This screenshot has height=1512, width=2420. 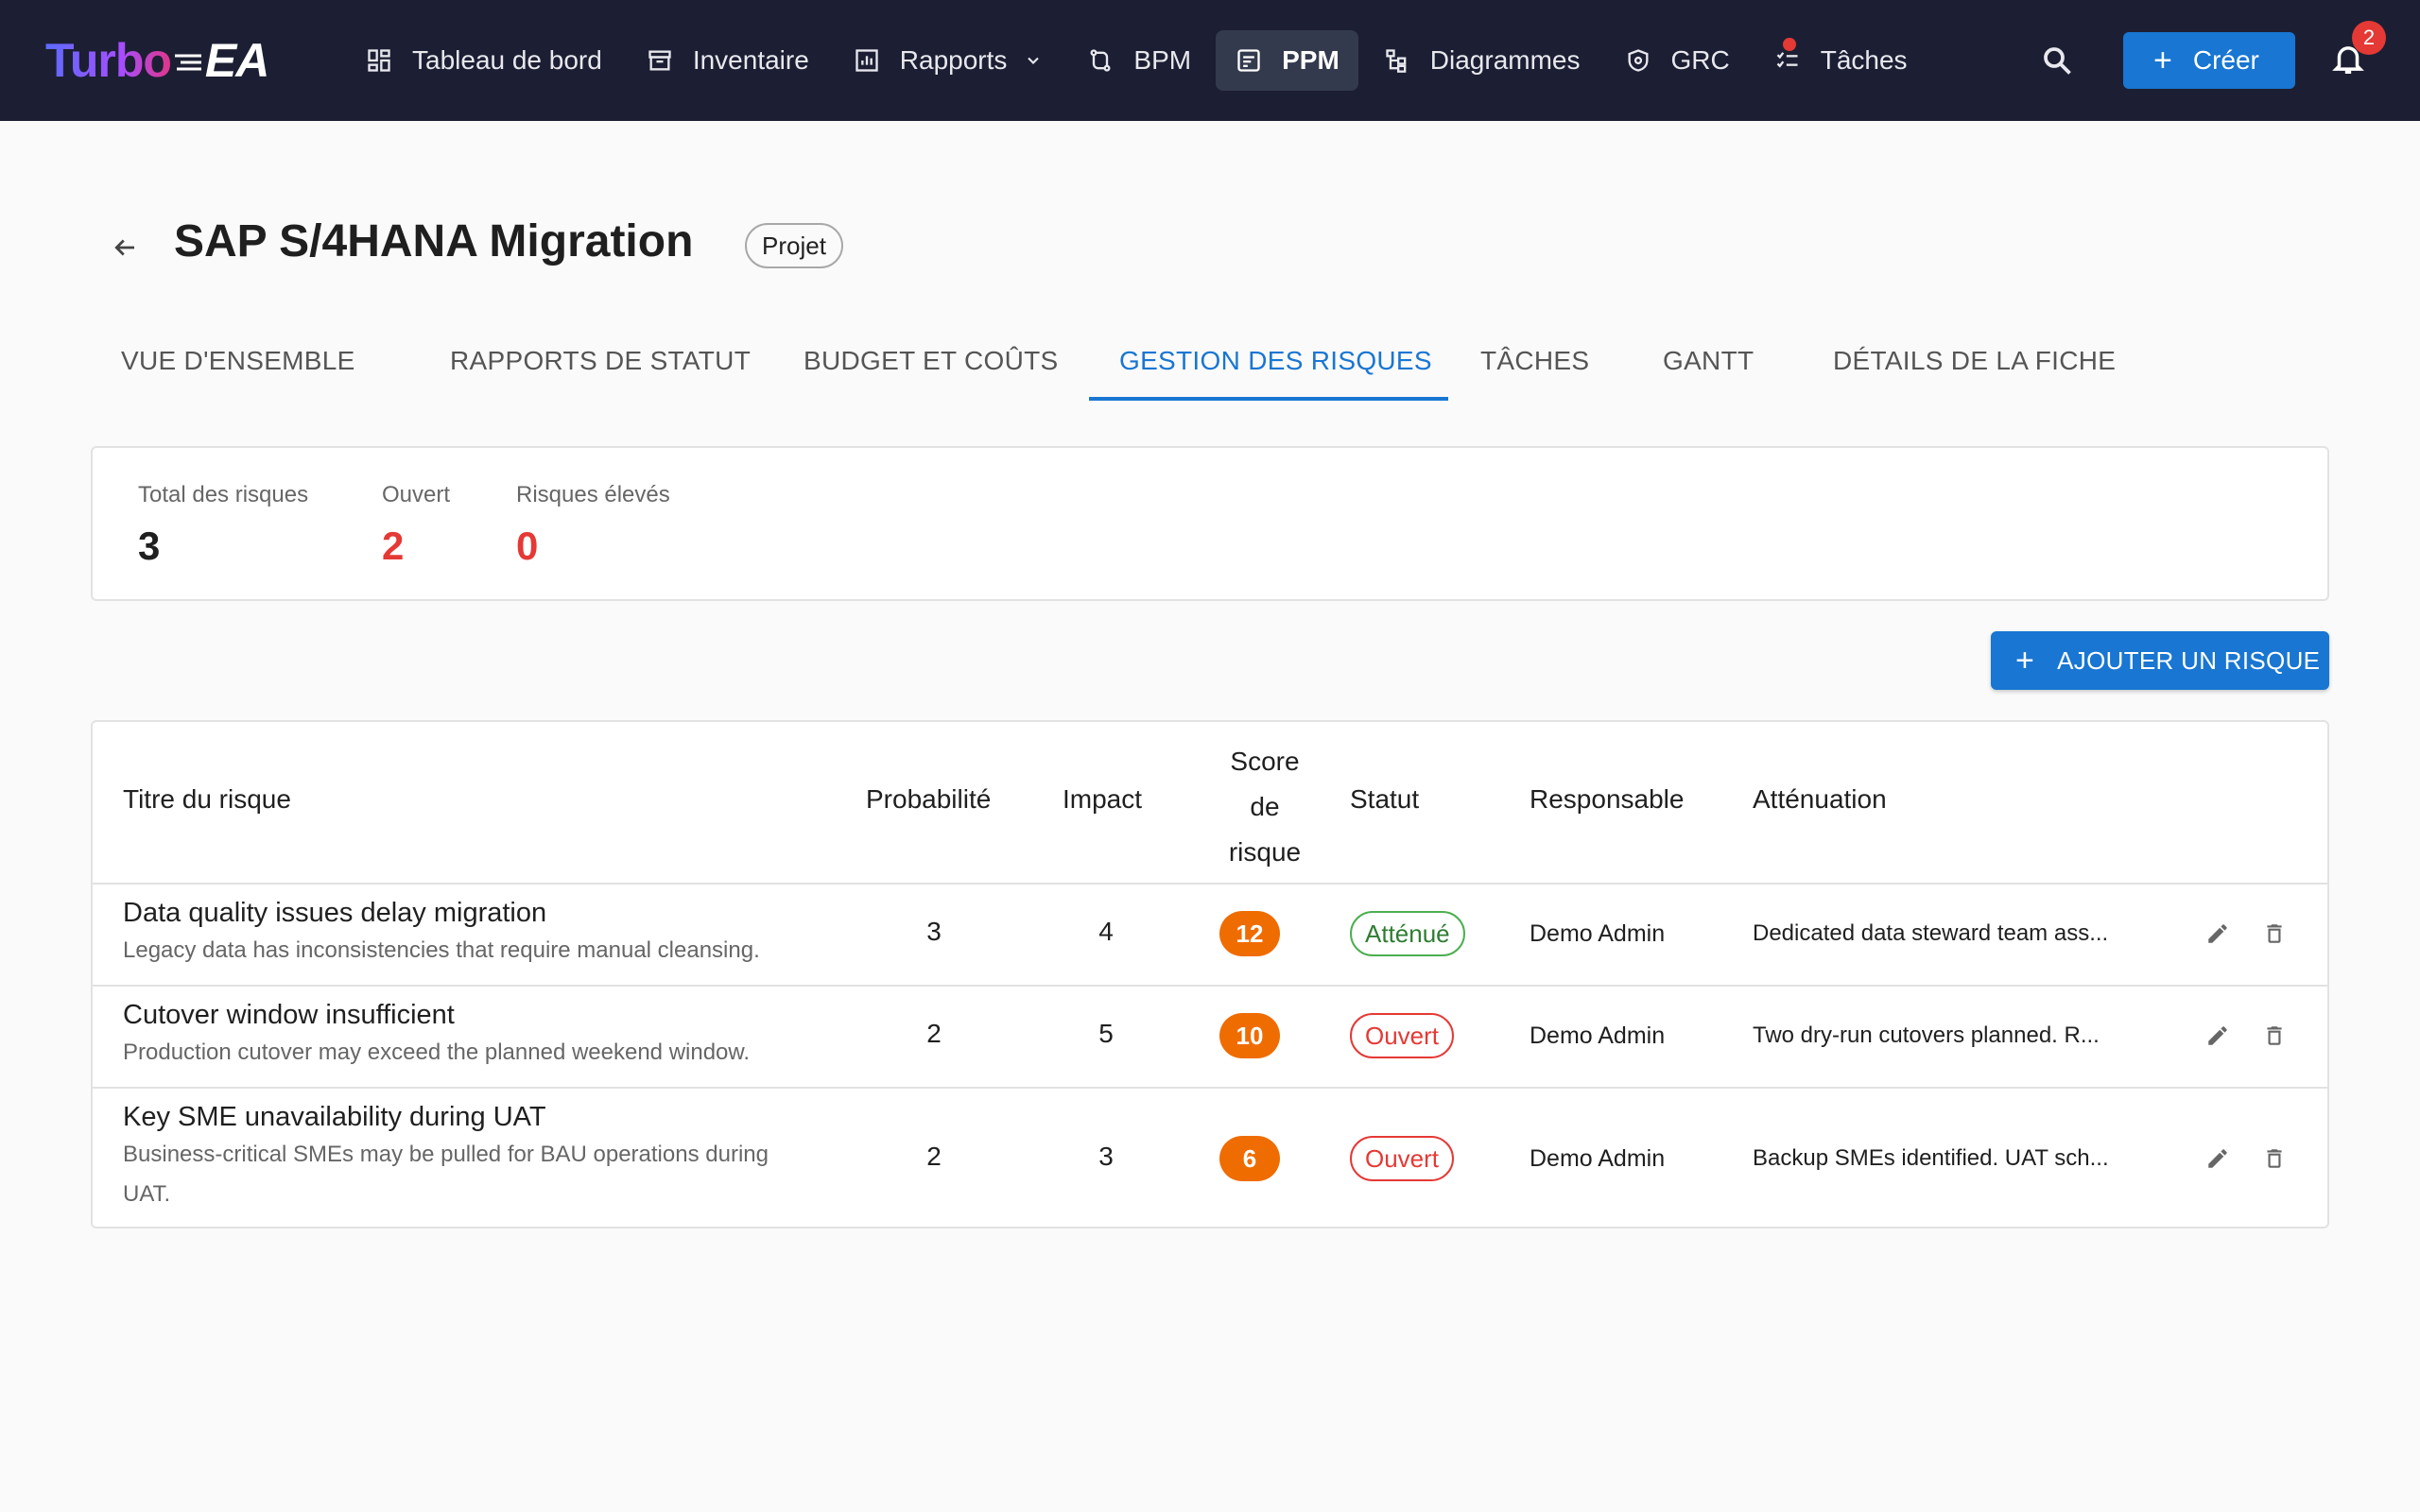 I want to click on nav-item-label: GRC, so click(x=1700, y=60).